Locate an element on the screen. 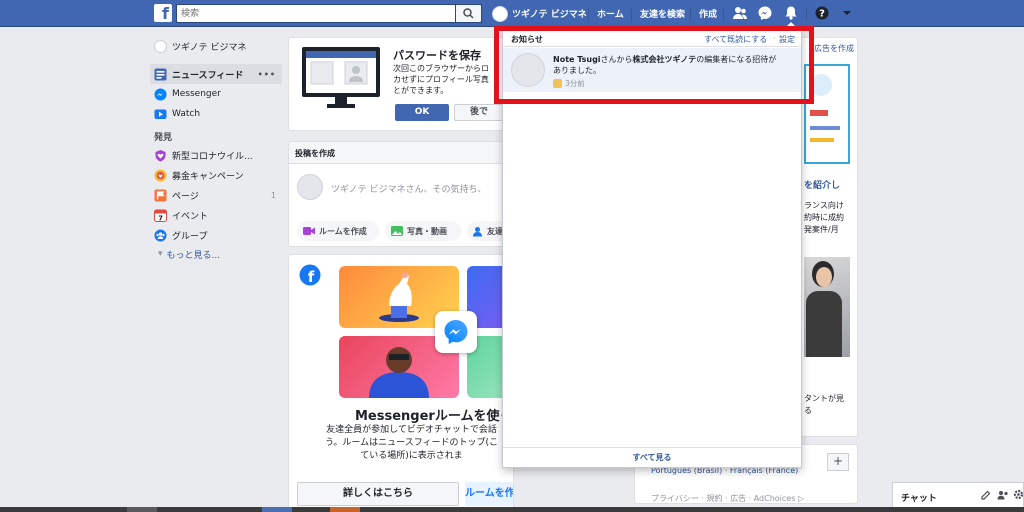 This screenshot has width=1024, height=512. sponsored-text: ランス向け 約時に成約 発案件/月 is located at coordinates (824, 218).